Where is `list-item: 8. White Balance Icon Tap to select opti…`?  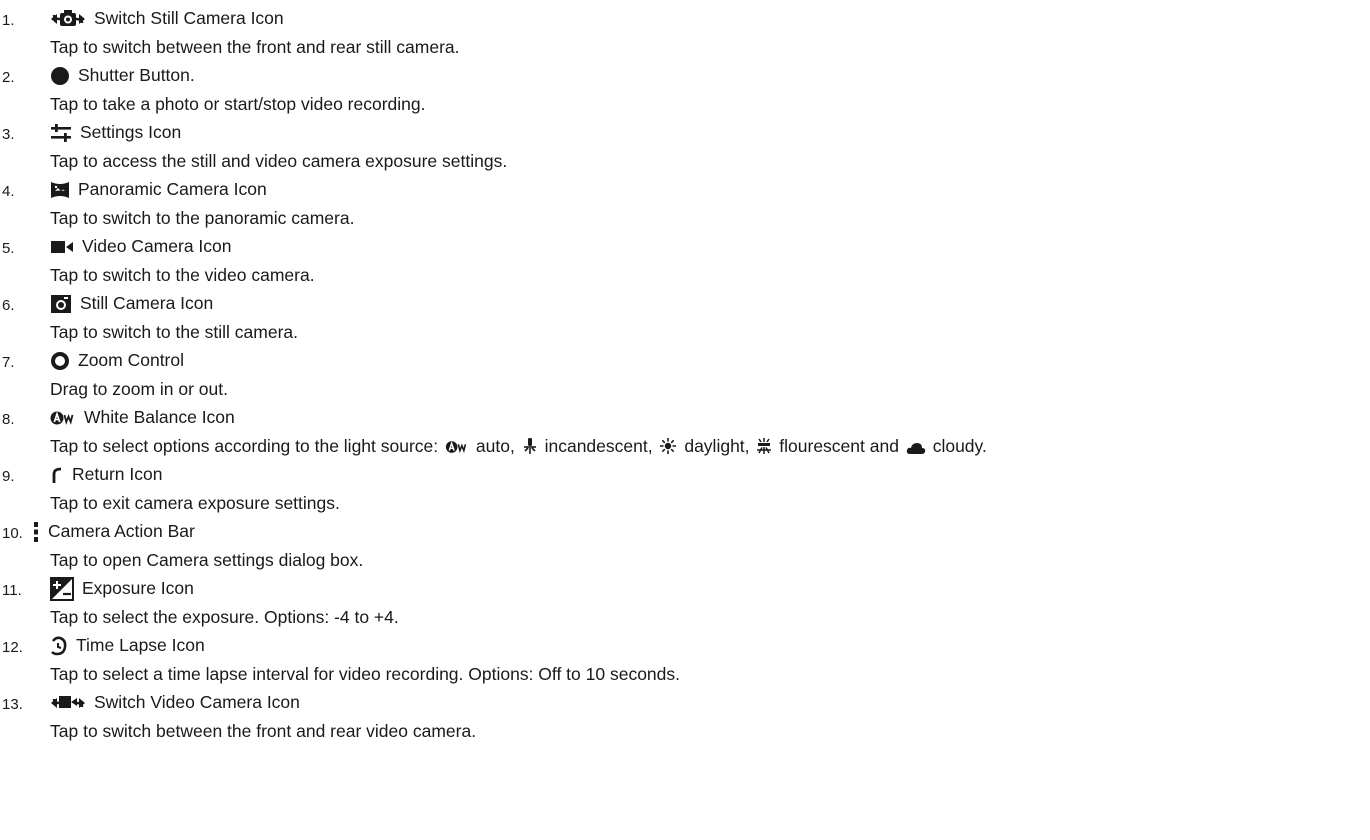
list-item: 8. White Balance Icon Tap to select opti… is located at coordinates (685, 431).